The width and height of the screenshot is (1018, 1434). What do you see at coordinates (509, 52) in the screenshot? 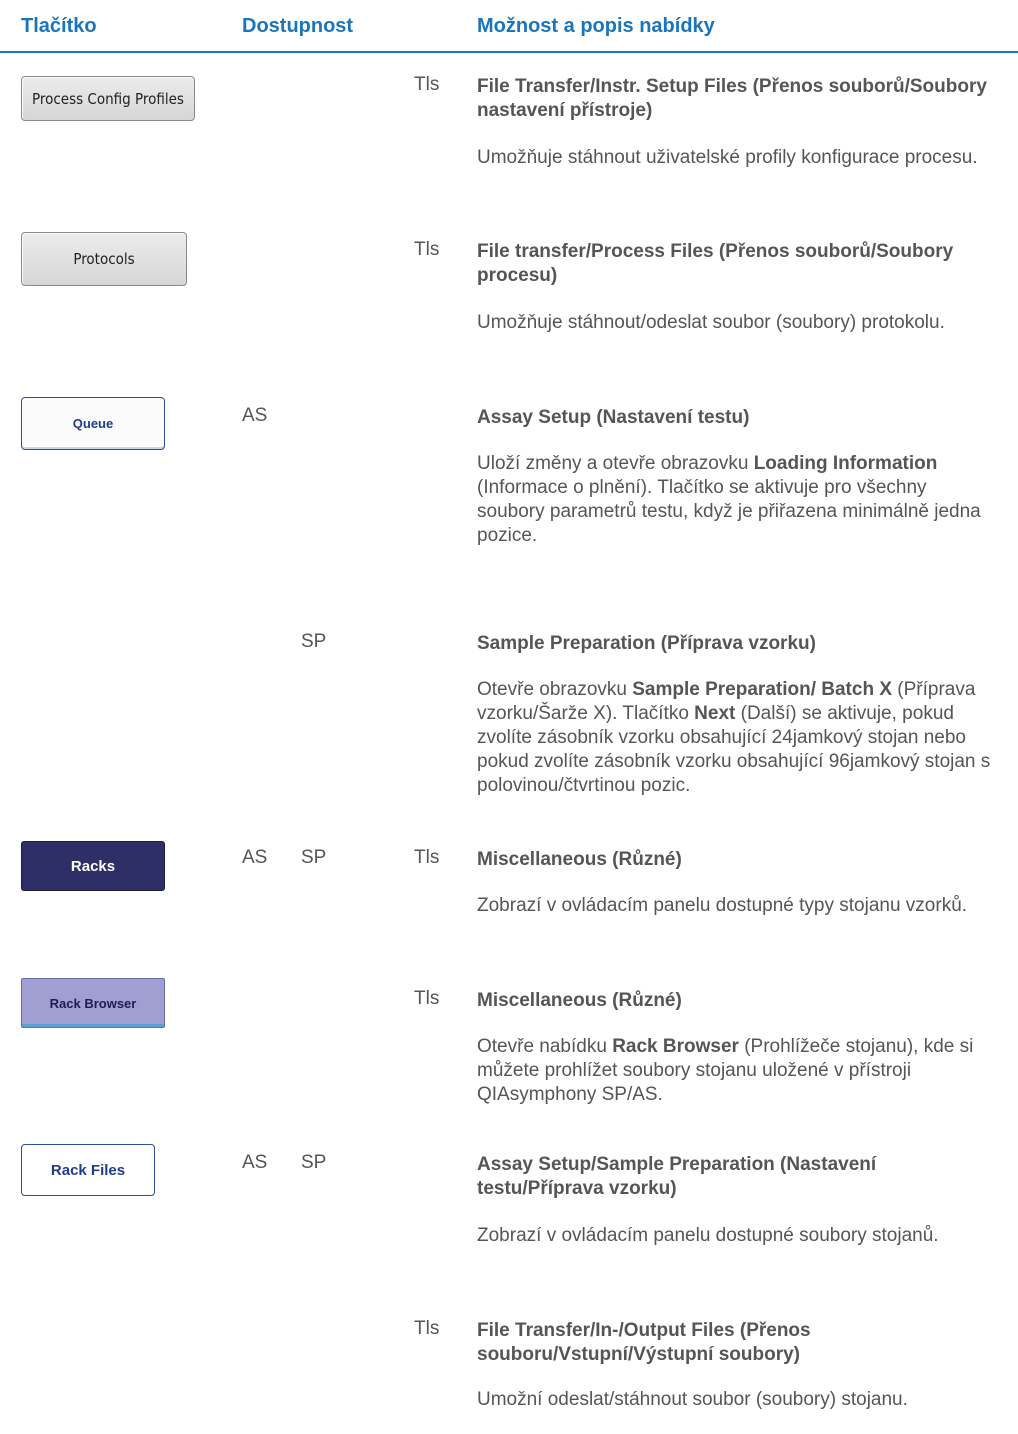
I see `header-rule` at bounding box center [509, 52].